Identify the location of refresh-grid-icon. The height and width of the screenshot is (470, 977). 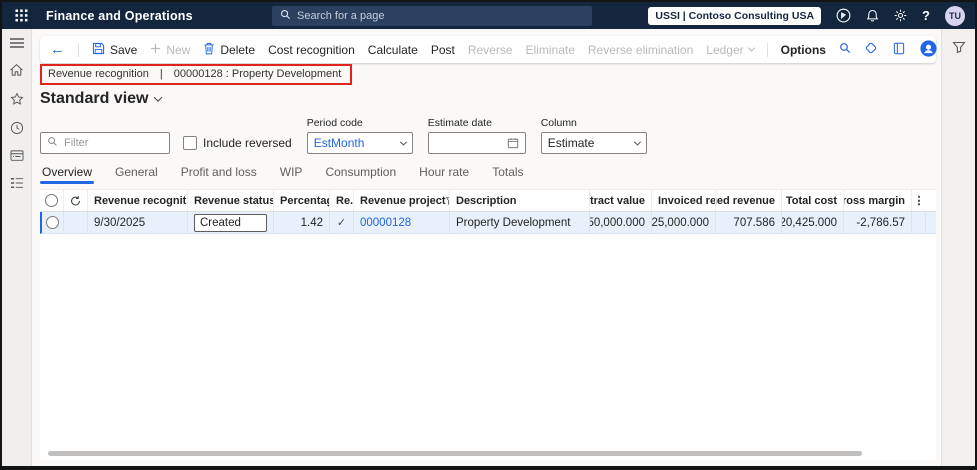
(76, 200).